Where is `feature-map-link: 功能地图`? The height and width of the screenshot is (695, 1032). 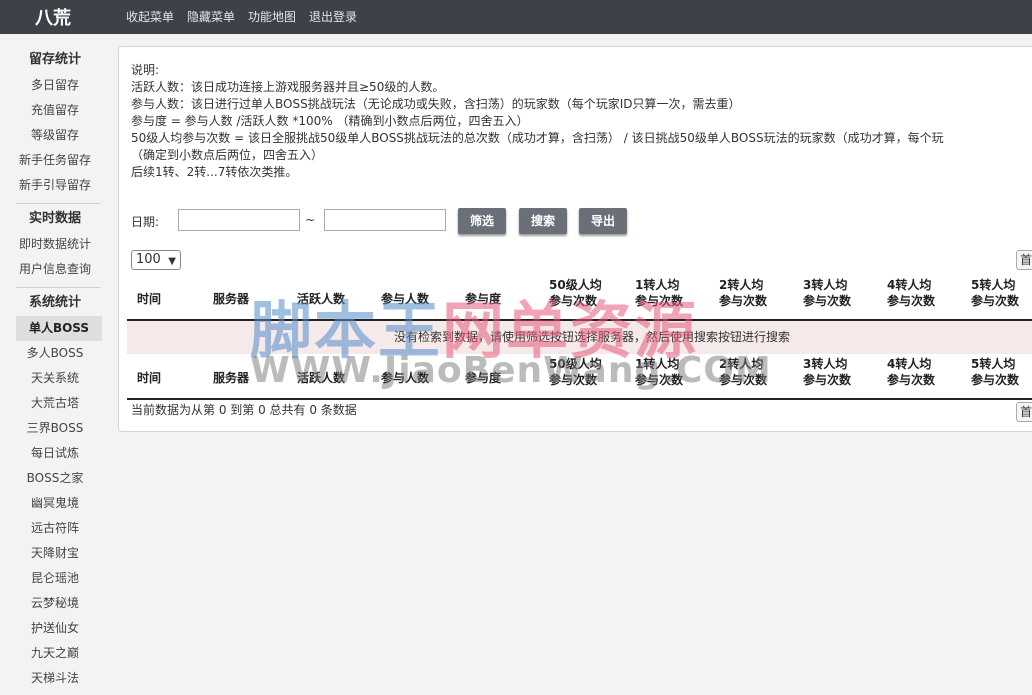
feature-map-link: 功能地图 is located at coordinates (272, 16).